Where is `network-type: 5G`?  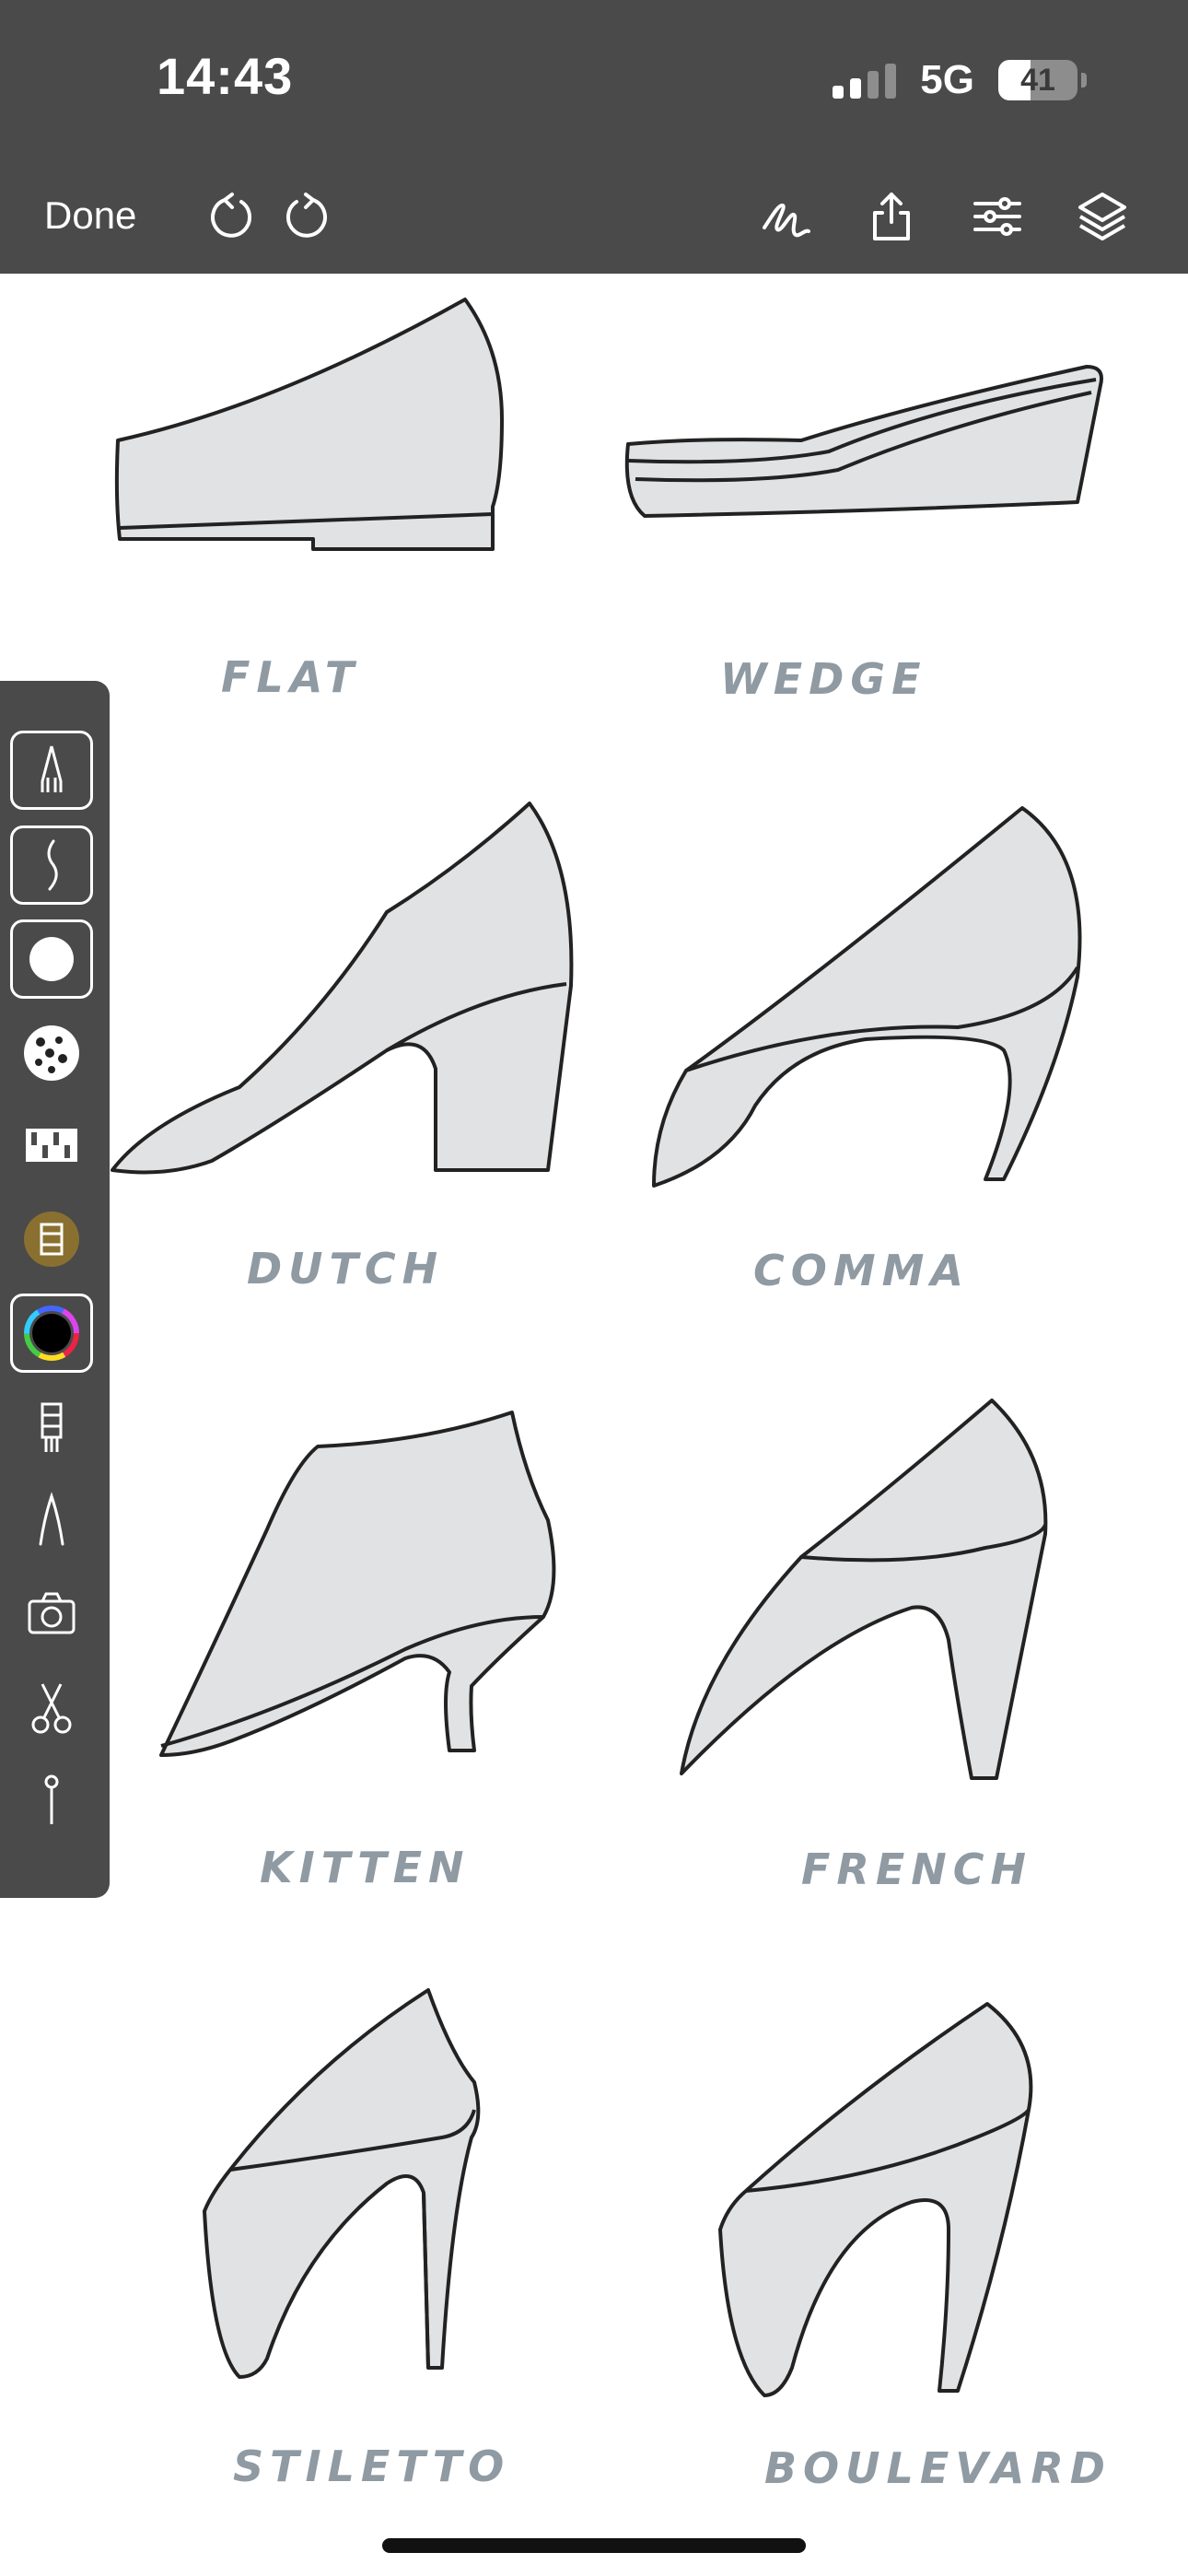
network-type: 5G is located at coordinates (947, 79).